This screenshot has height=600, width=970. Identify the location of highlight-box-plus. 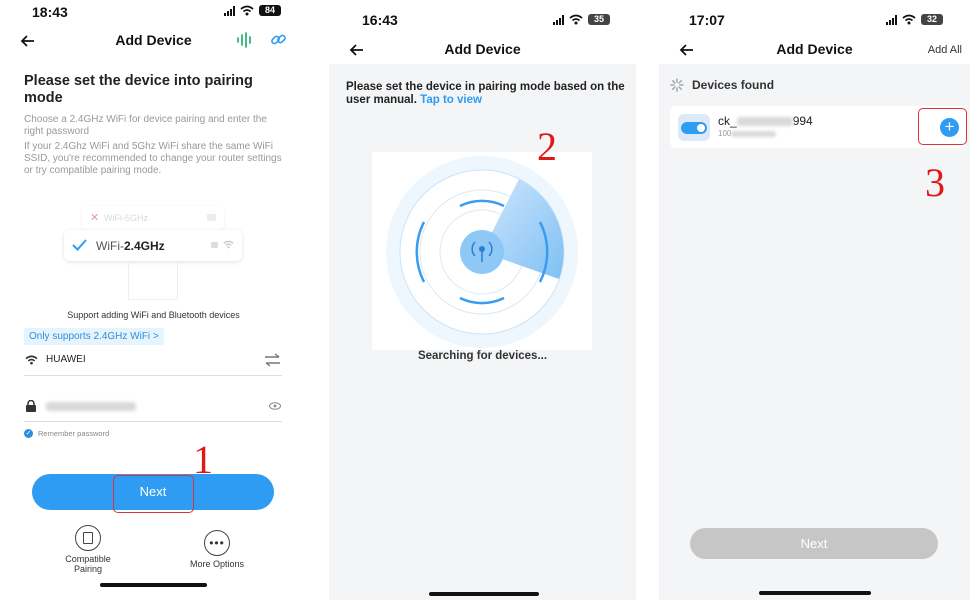
(942, 126).